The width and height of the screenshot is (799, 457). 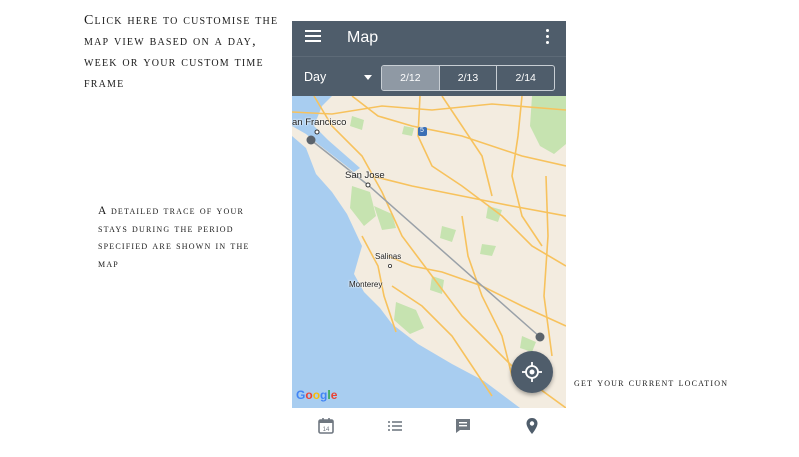 What do you see at coordinates (319, 122) in the screenshot?
I see `map-label-san-francisco: an Francisco` at bounding box center [319, 122].